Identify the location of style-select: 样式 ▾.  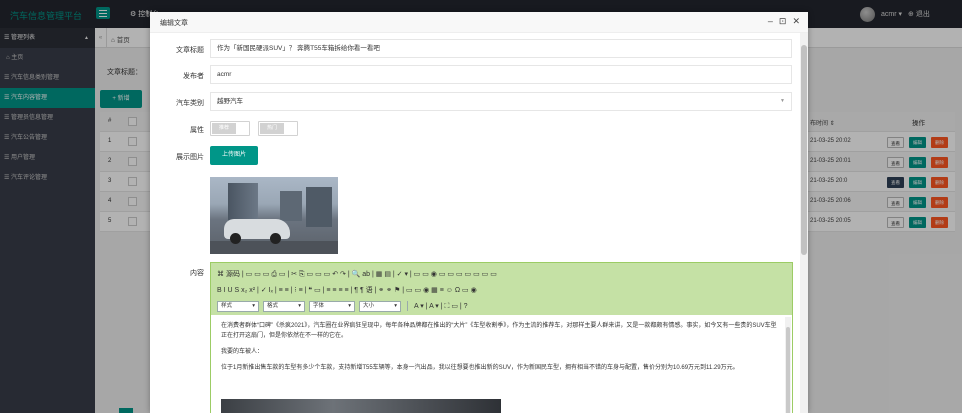
(238, 306).